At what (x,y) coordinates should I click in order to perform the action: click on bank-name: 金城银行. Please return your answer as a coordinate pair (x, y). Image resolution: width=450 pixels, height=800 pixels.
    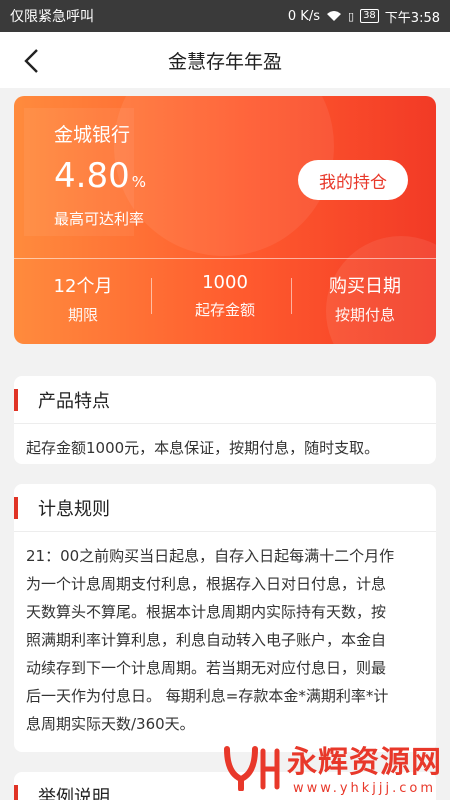
    Looking at the image, I should click on (92, 135).